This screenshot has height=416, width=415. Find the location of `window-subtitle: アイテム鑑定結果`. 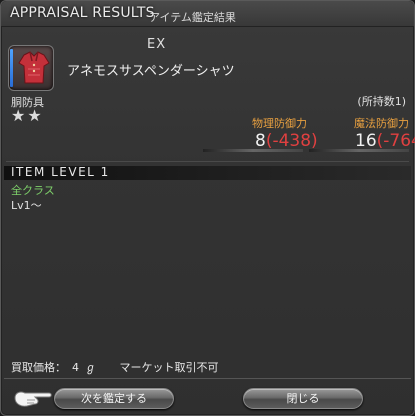

window-subtitle: アイテム鑑定結果 is located at coordinates (192, 17).